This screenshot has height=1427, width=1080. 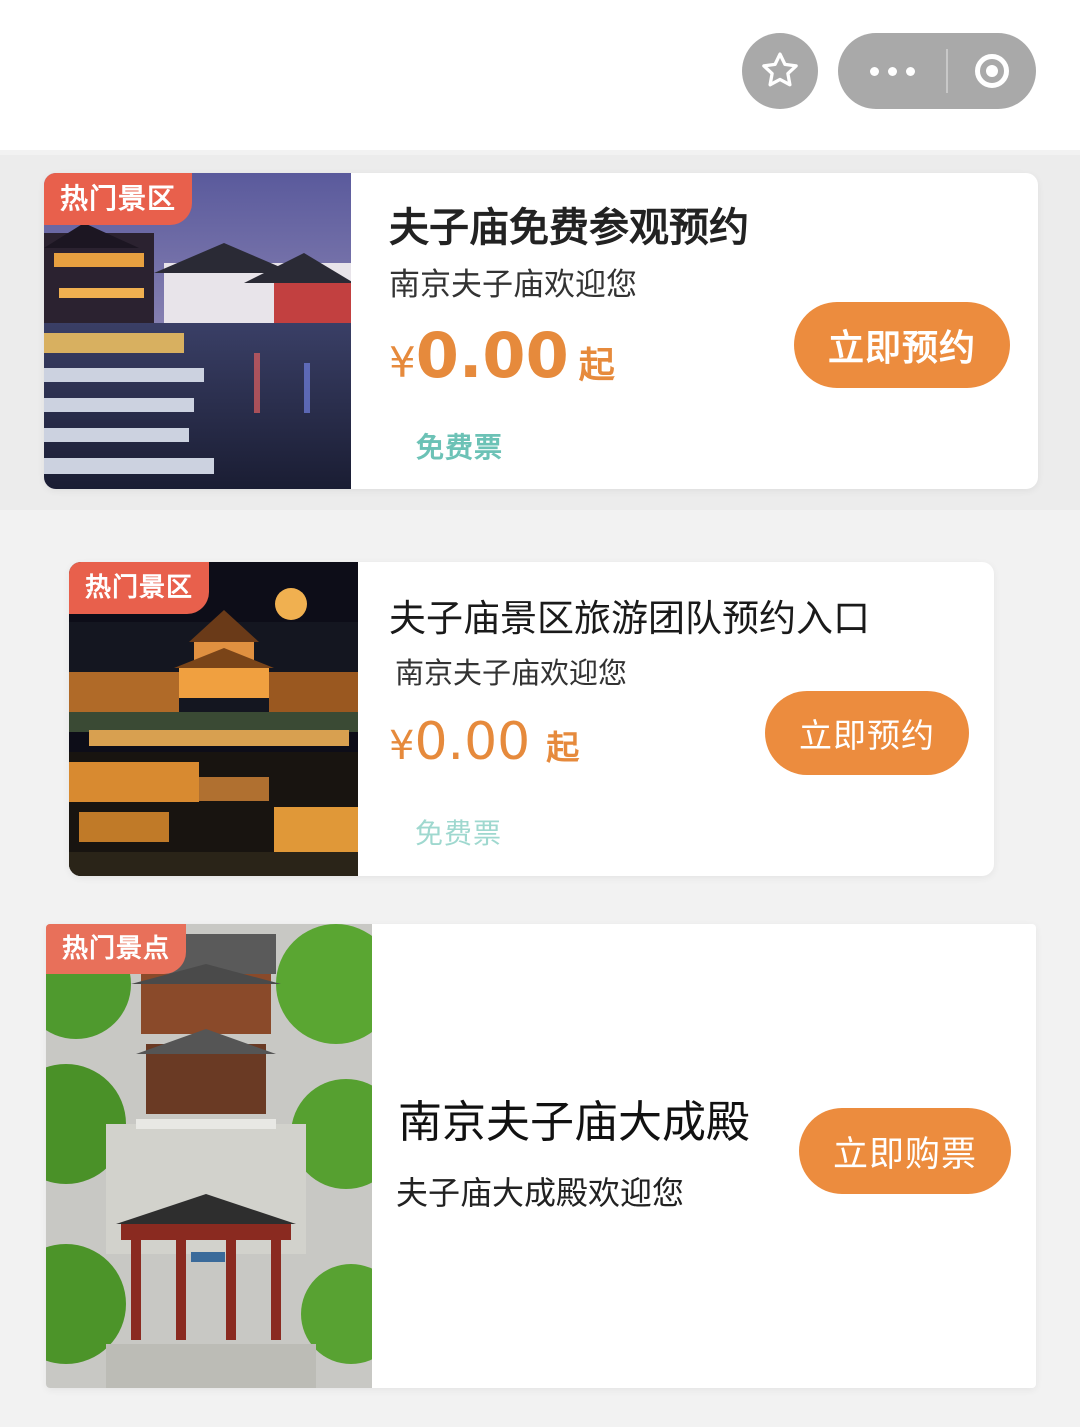 What do you see at coordinates (574, 1122) in the screenshot?
I see `attraction-title: 南京夫子庙大成殿` at bounding box center [574, 1122].